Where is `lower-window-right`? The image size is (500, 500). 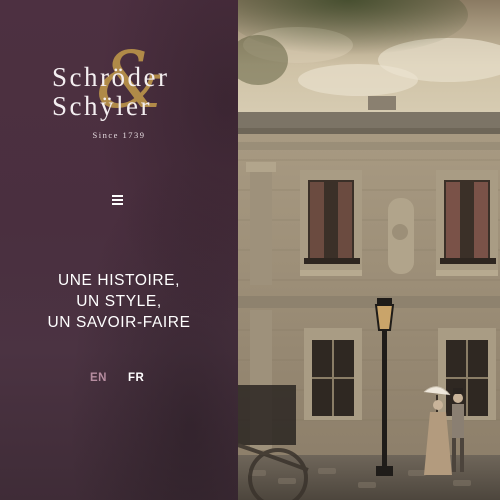
lower-window-right is located at coordinates (467, 374).